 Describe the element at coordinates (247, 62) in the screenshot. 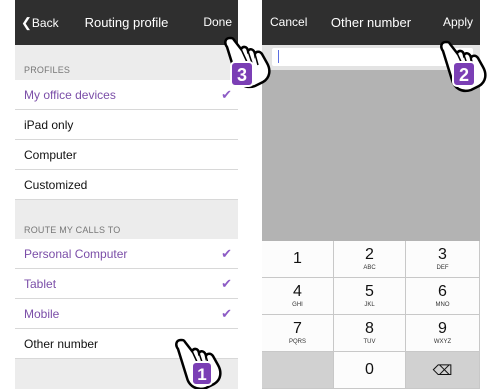

I see `tap-hand-icon: 3` at that location.